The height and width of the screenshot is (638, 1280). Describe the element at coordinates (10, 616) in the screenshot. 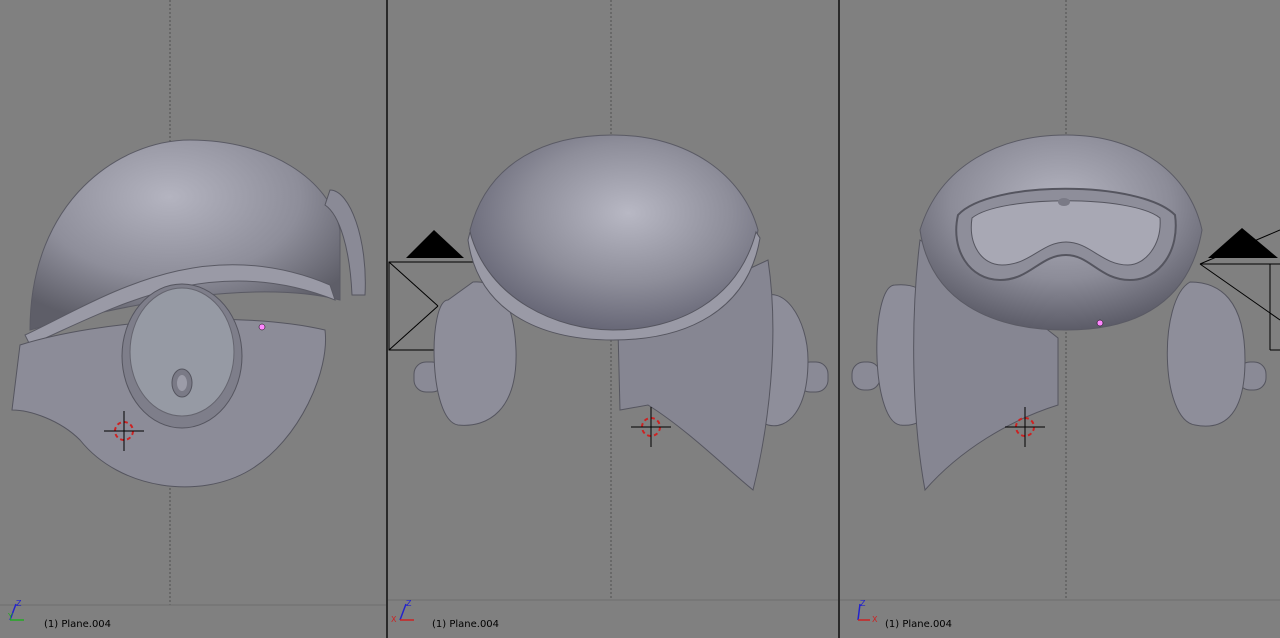

I see `axis-label-y: Y` at that location.